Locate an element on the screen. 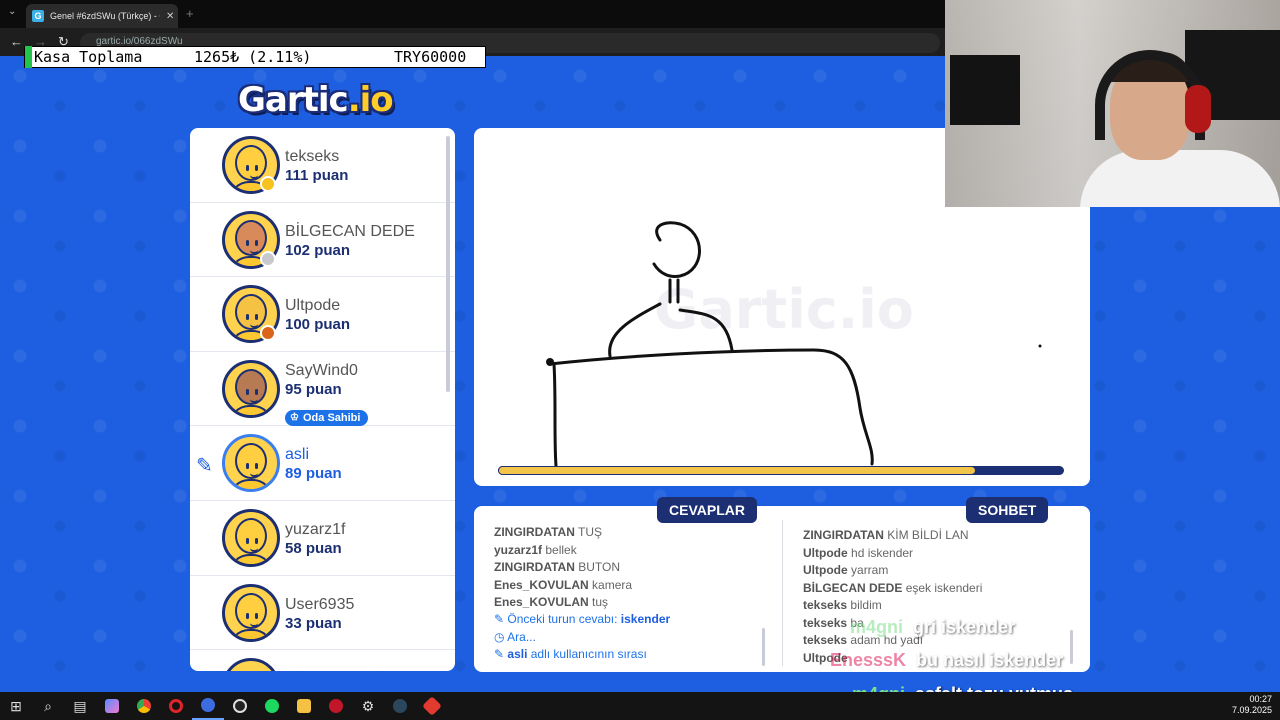 This screenshot has height=720, width=1280. info-value: iskender is located at coordinates (645, 619).